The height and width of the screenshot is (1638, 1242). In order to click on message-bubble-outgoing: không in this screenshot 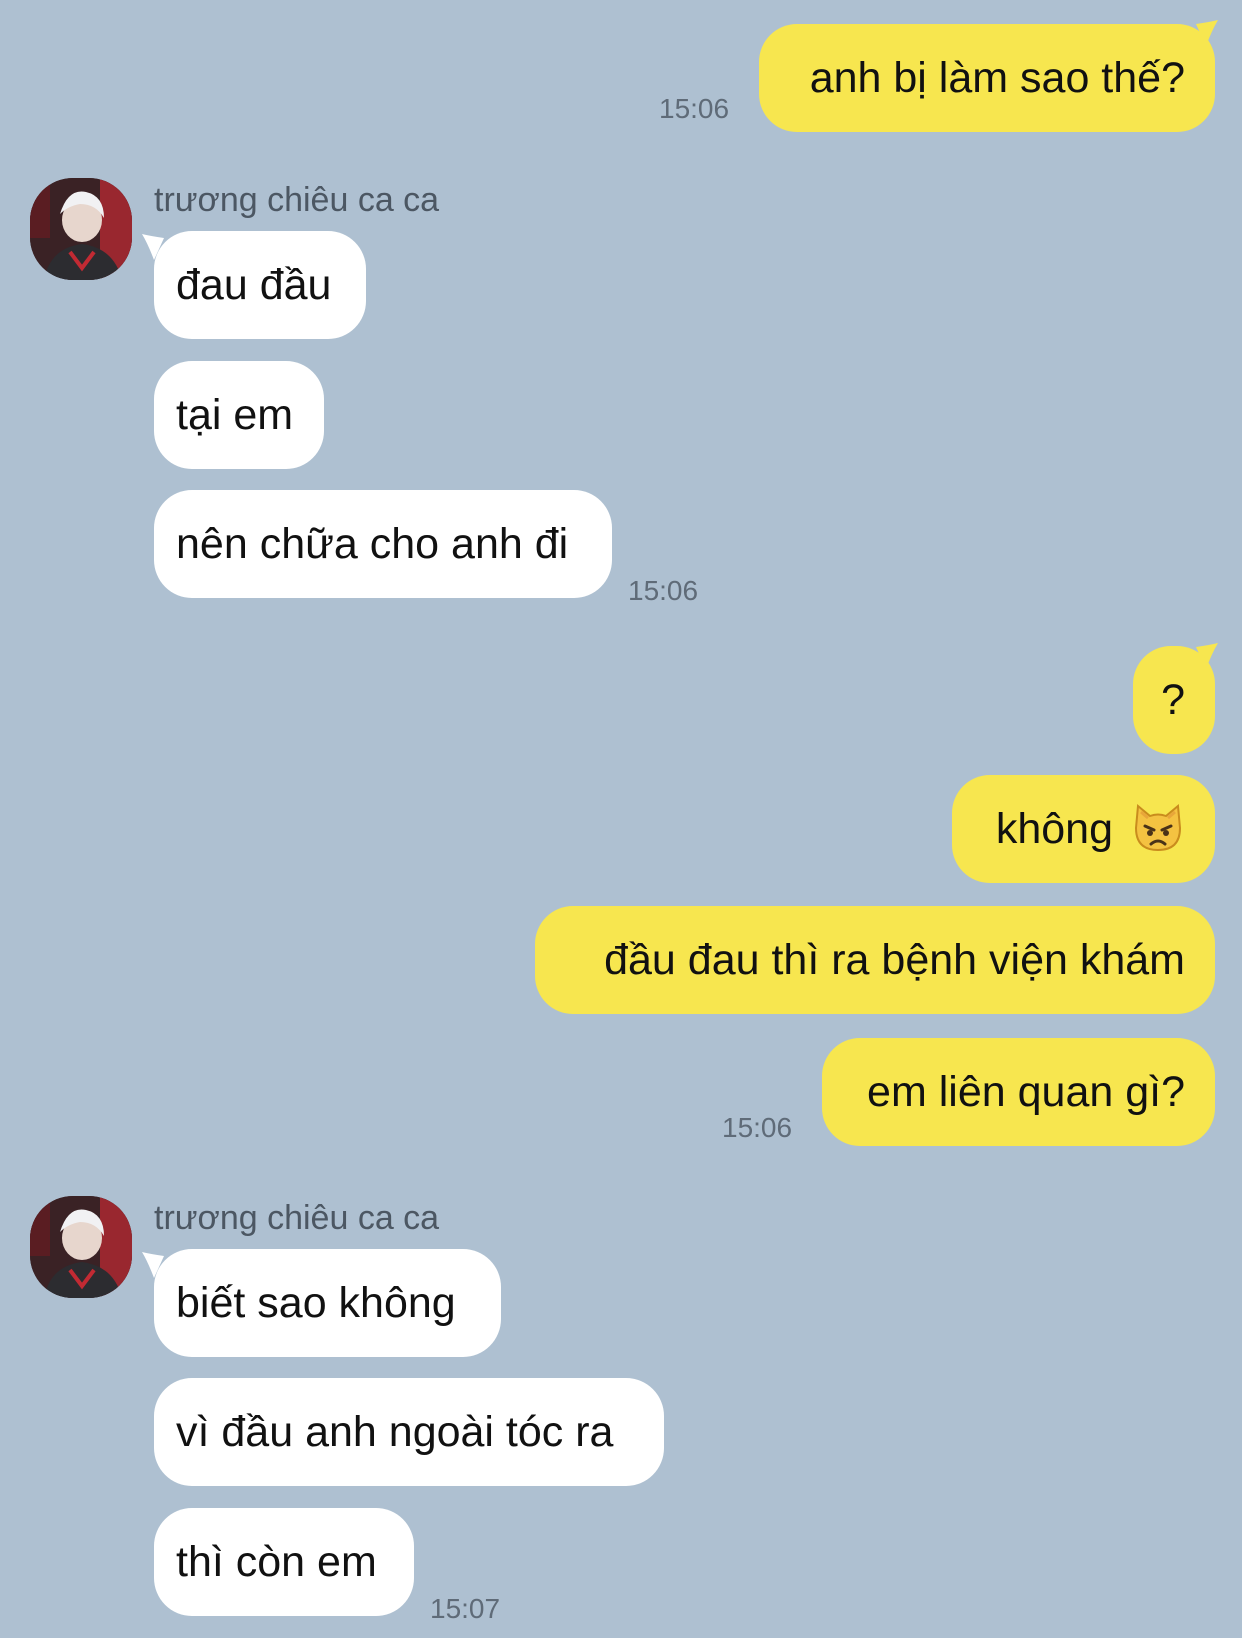, I will do `click(1083, 829)`.